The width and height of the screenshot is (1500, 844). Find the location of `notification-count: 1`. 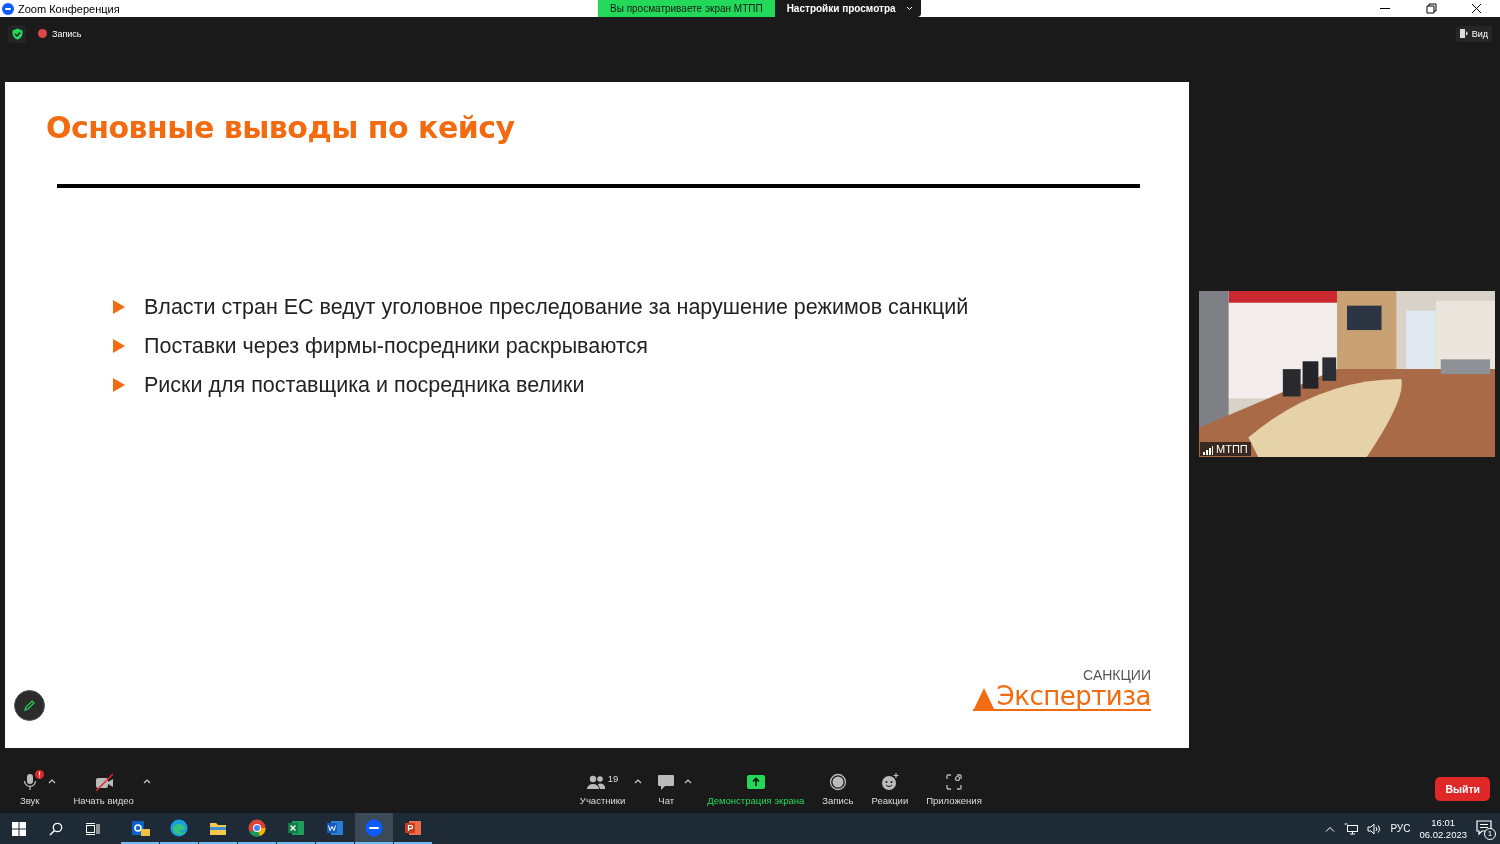

notification-count: 1 is located at coordinates (1490, 833).